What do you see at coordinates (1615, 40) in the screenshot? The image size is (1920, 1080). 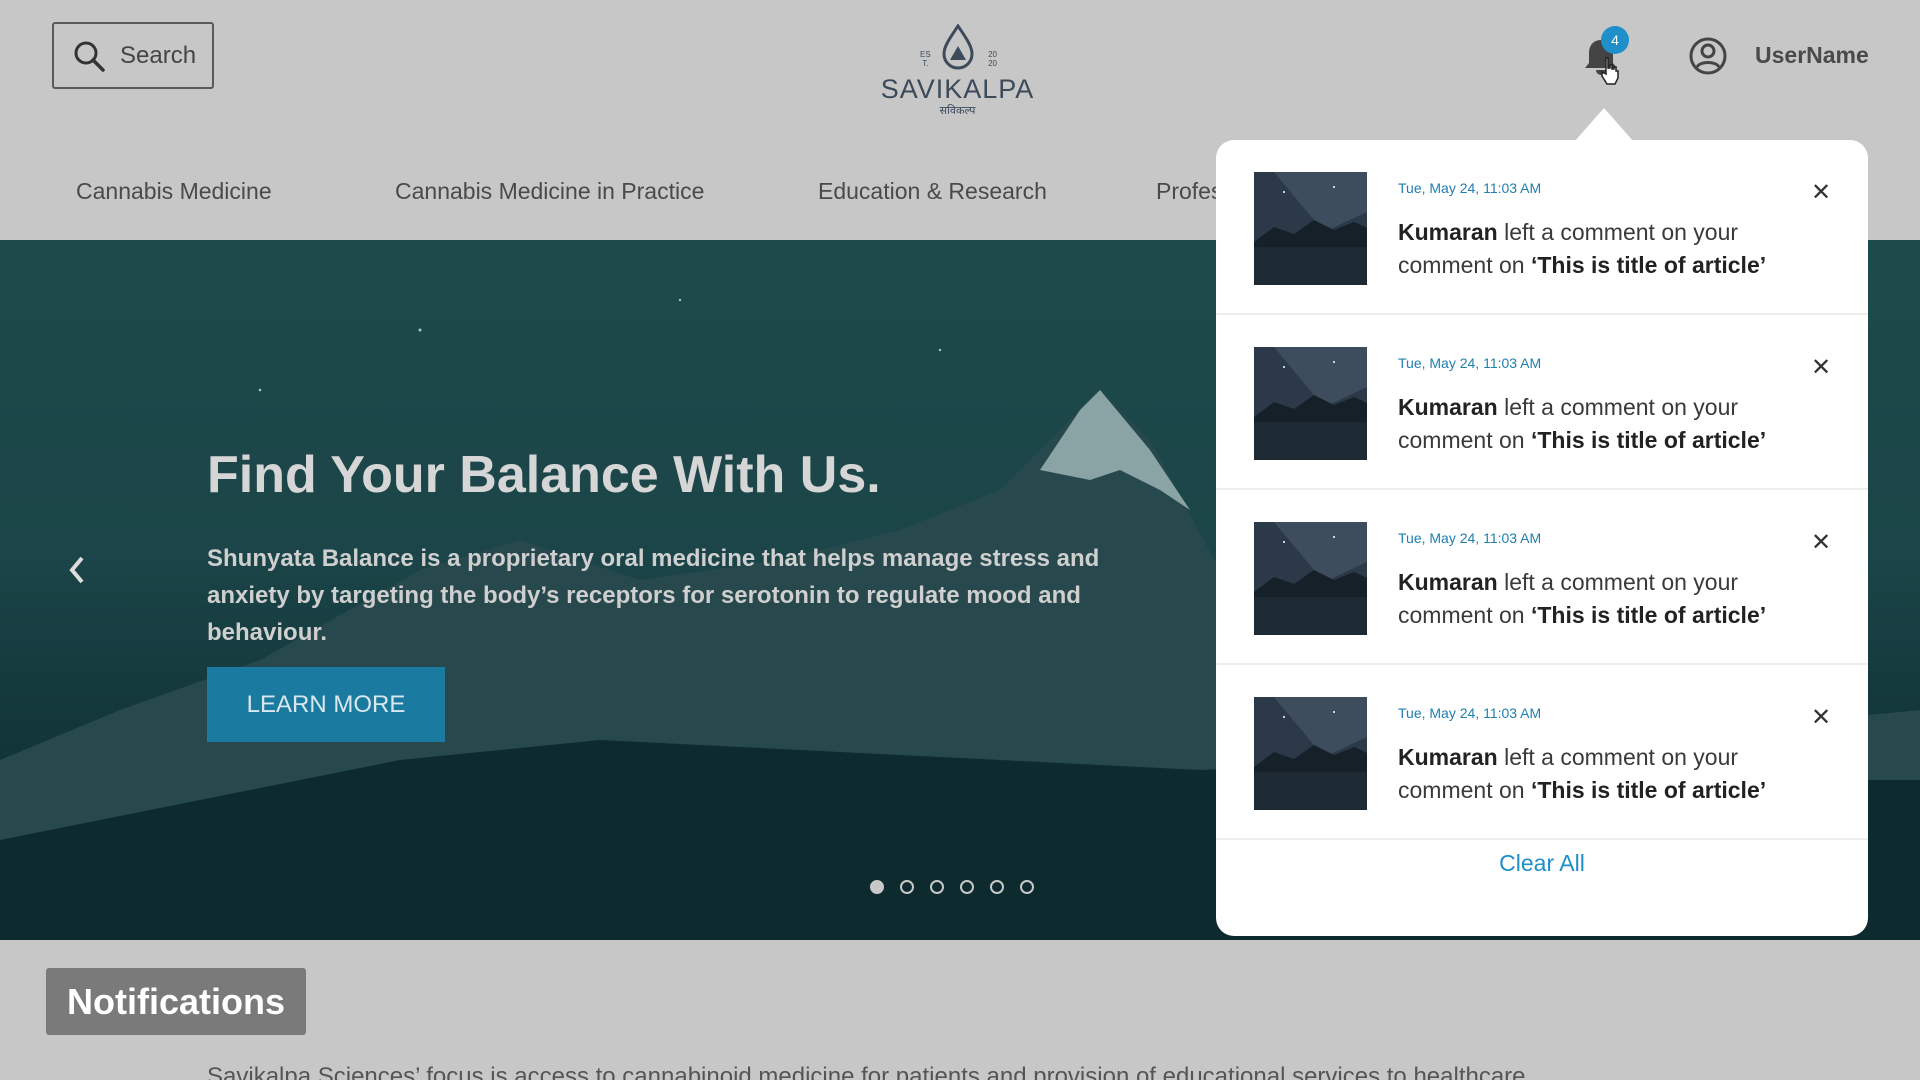 I see `notification-count-badge: 4` at bounding box center [1615, 40].